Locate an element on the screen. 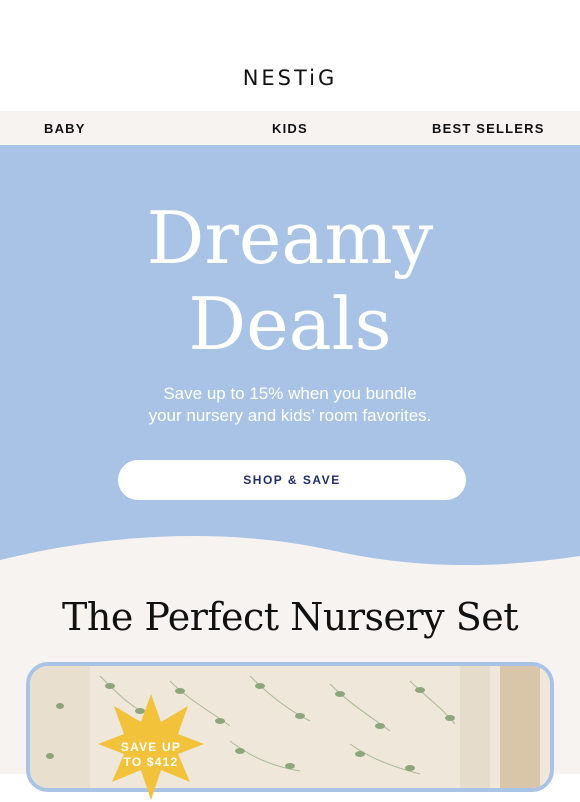  shop-and-save-button: SHOP & SAVE is located at coordinates (292, 480).